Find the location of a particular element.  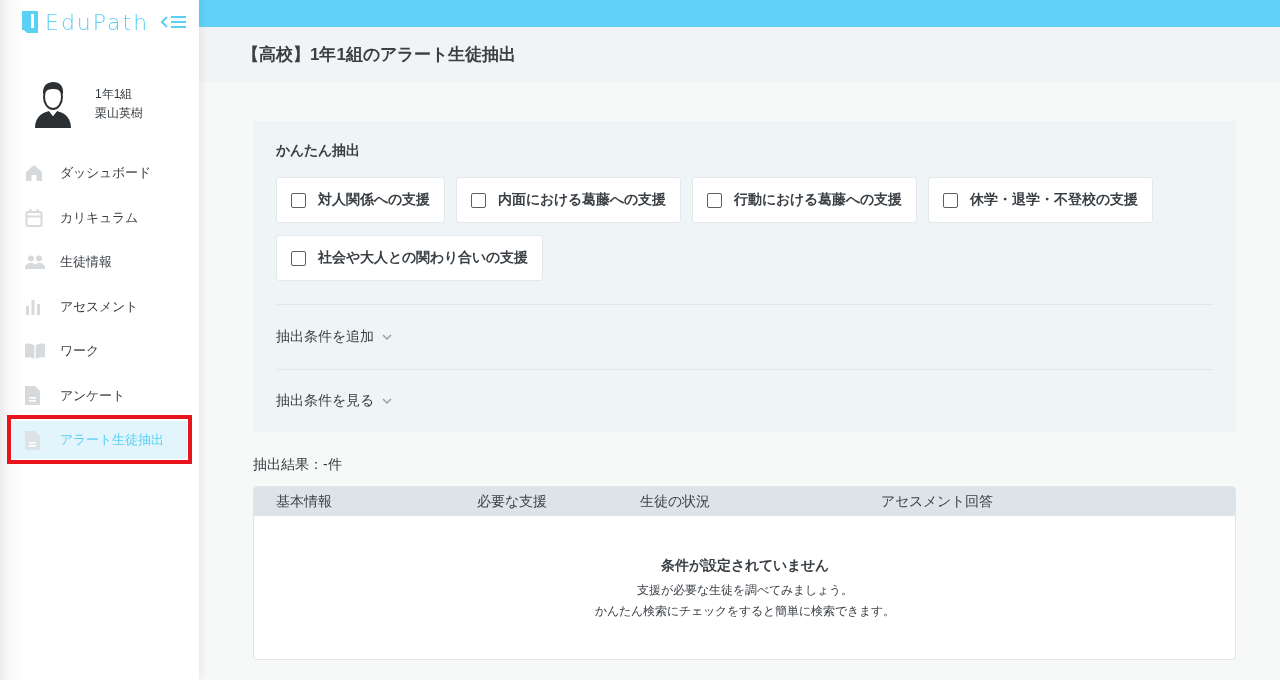

option-label: 社会や大人との関わり合いの支援 is located at coordinates (423, 258).